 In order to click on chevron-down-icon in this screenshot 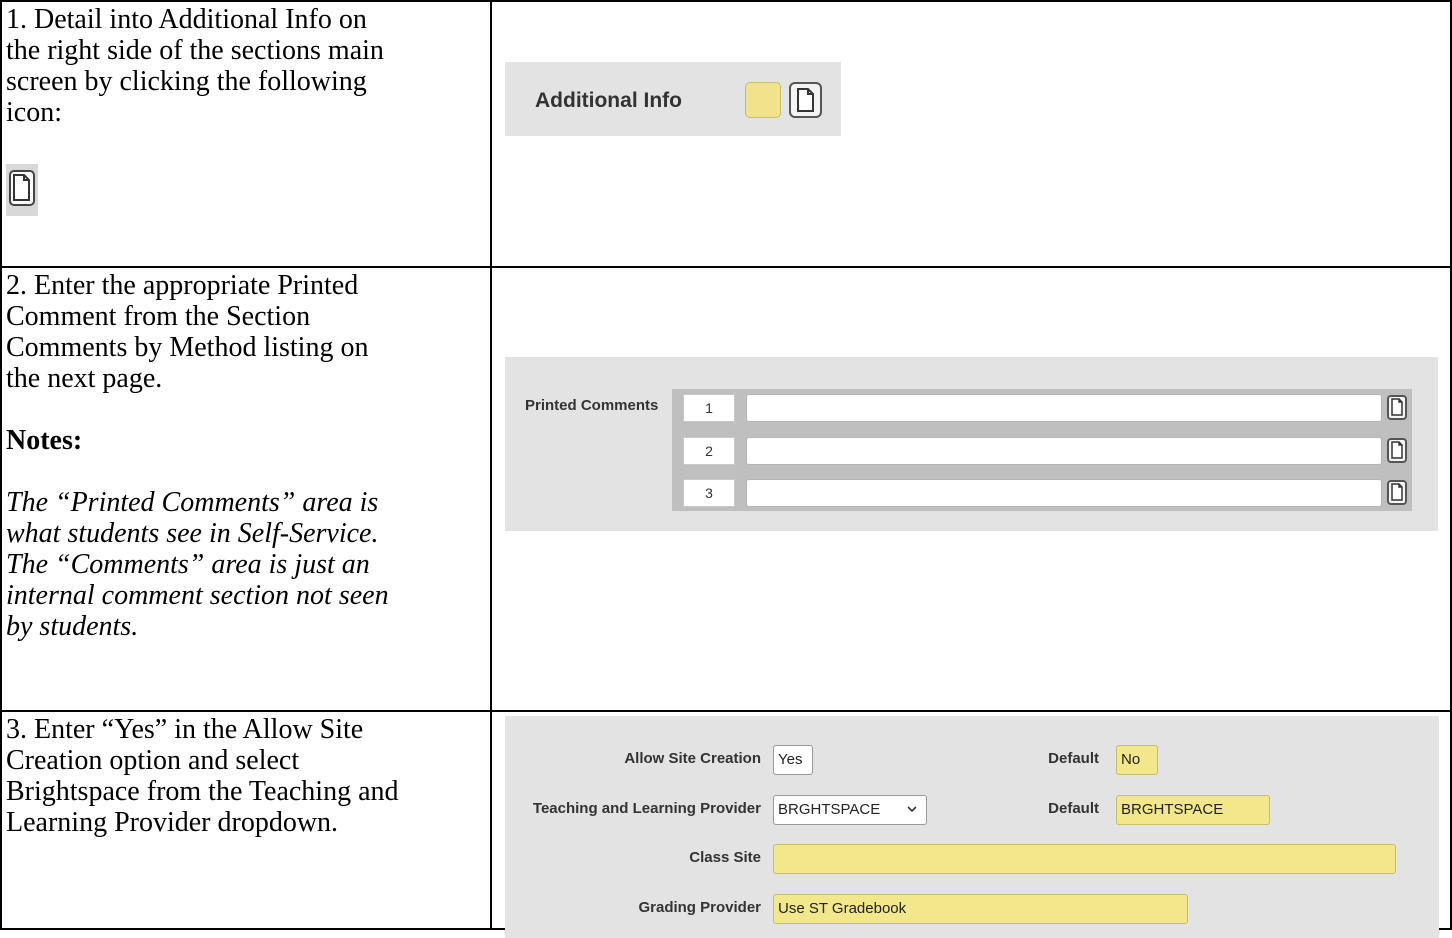, I will do `click(912, 815)`.